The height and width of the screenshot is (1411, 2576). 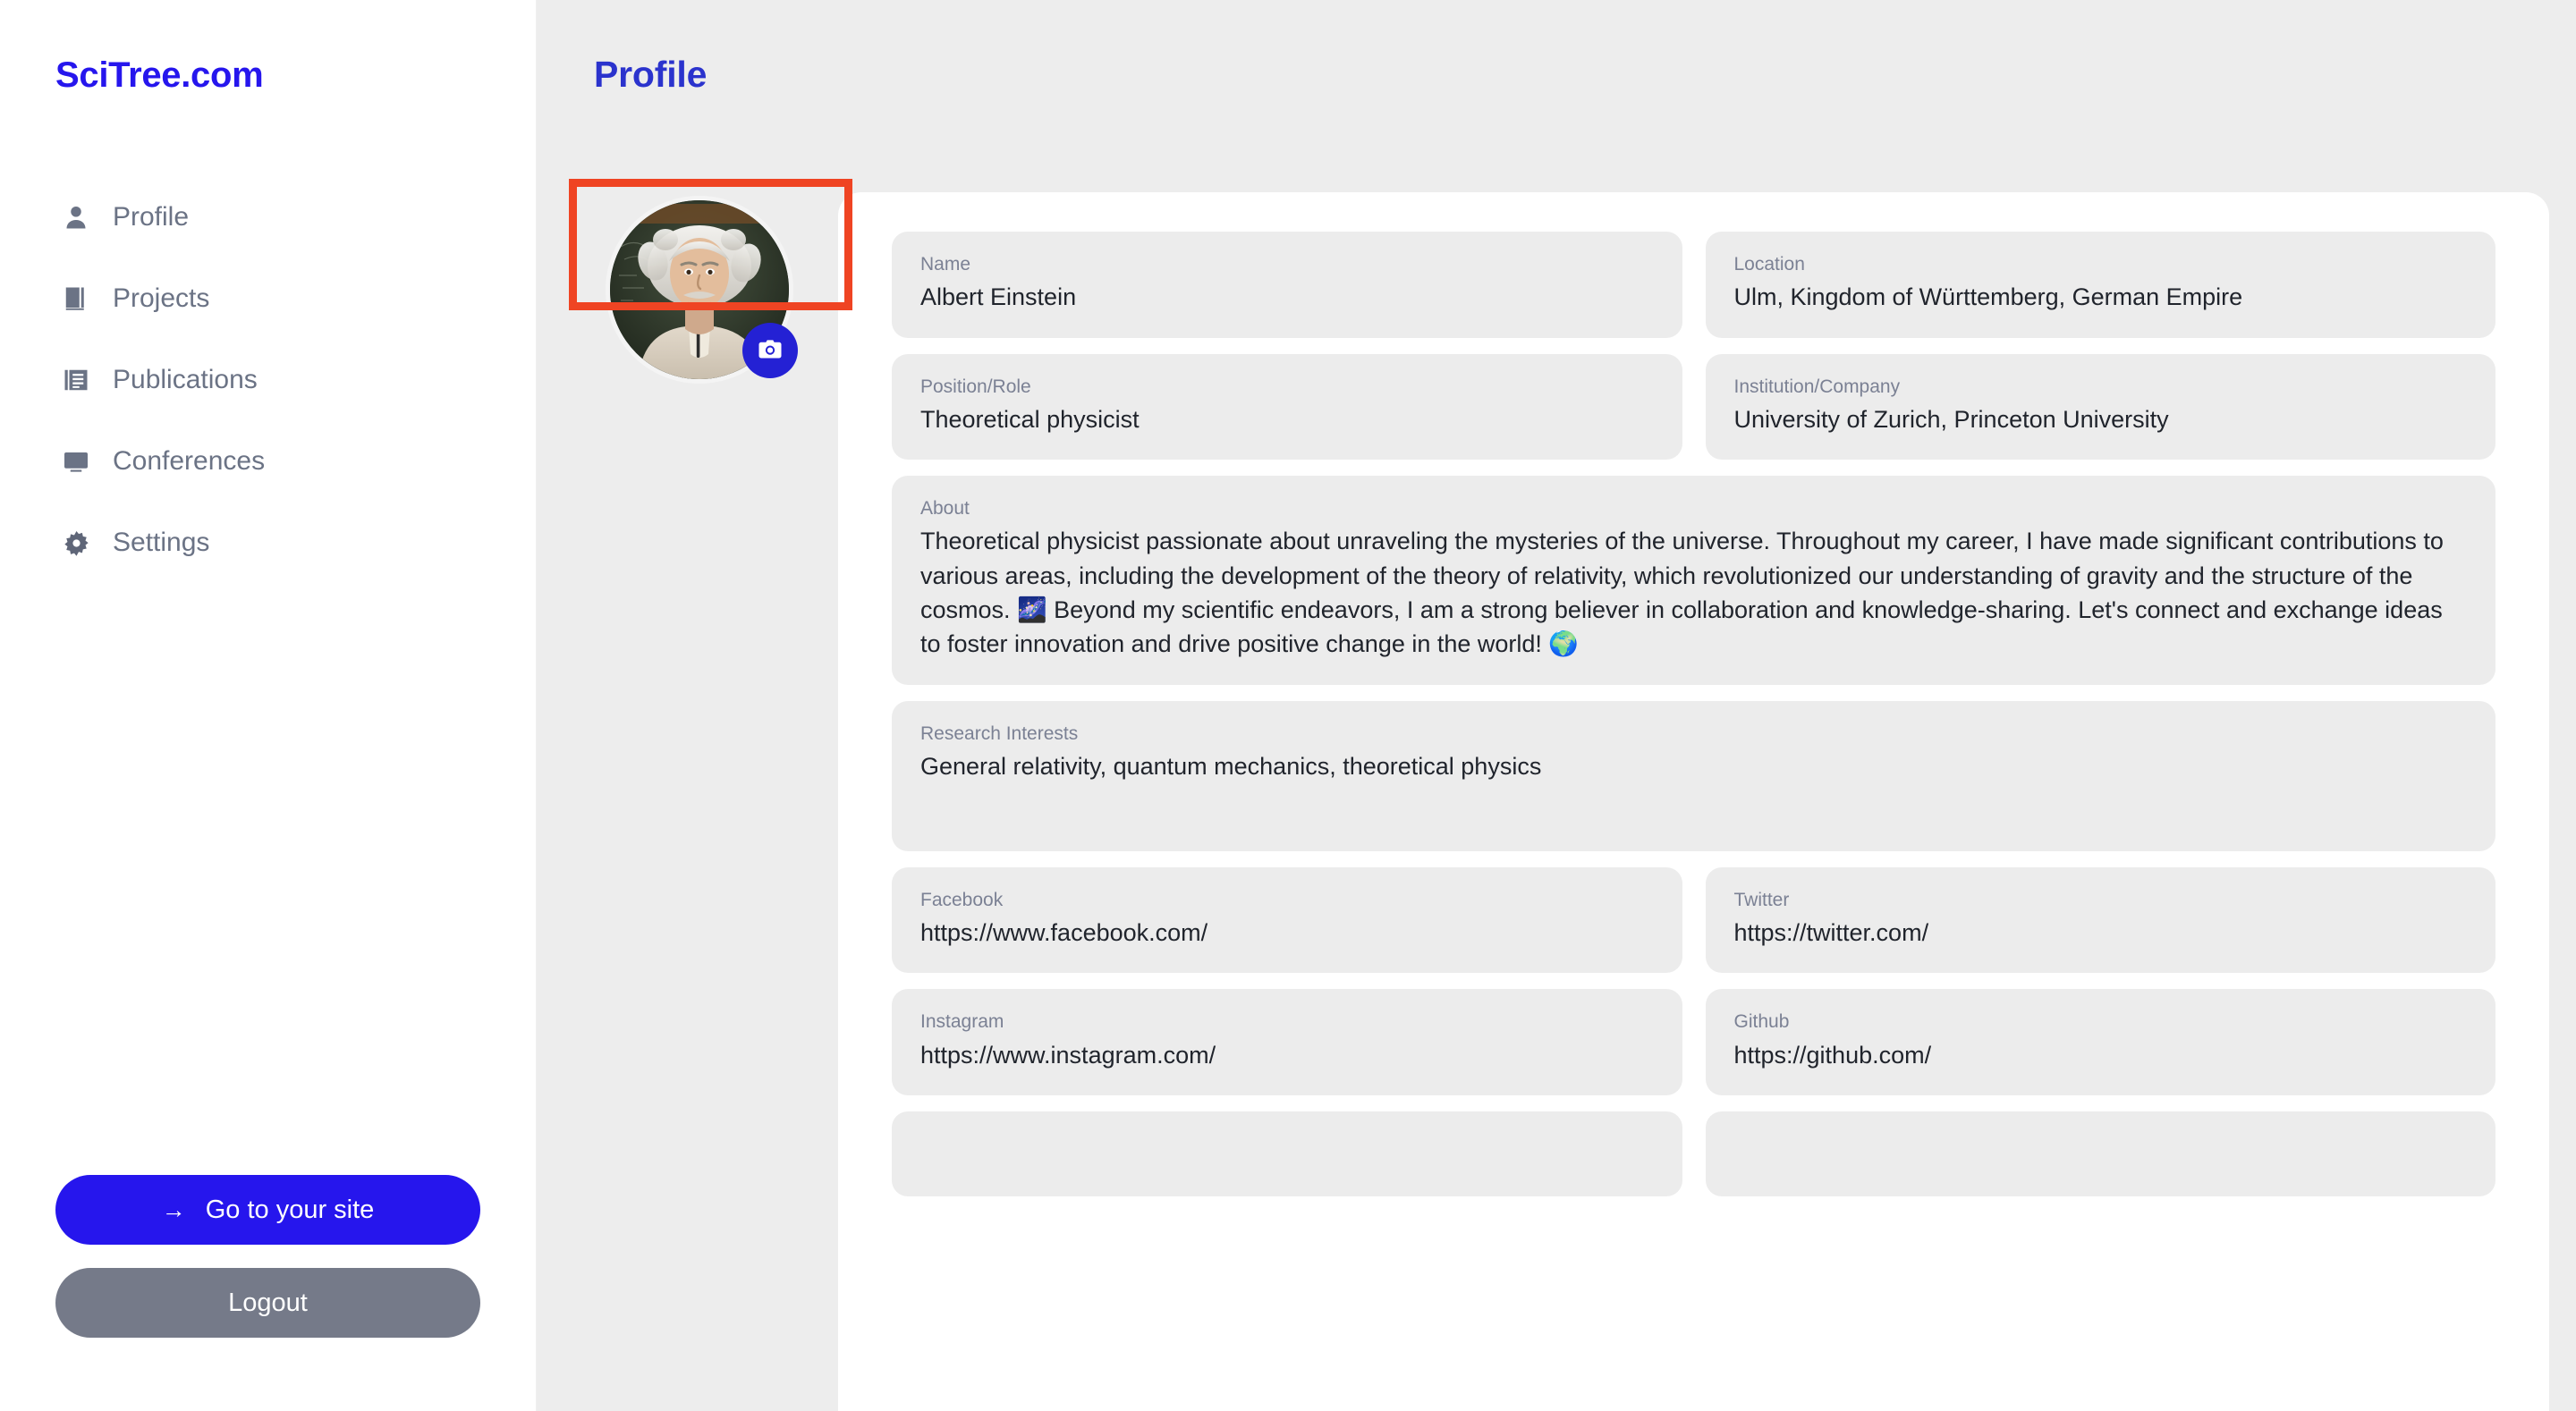 I want to click on arrow-right-icon: →, so click(x=173, y=1209).